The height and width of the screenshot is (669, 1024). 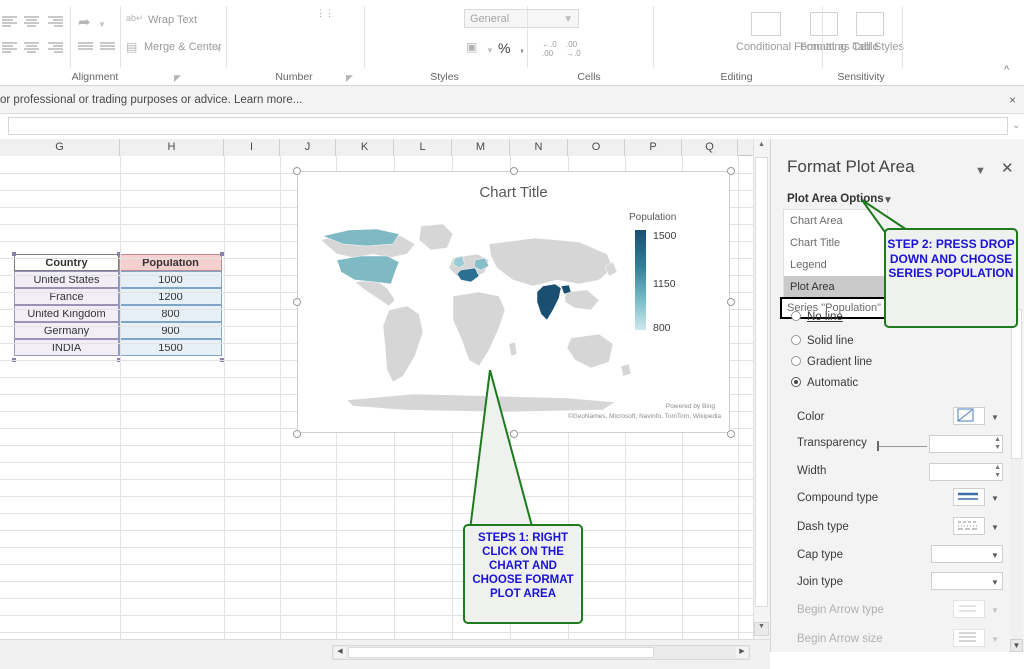 I want to click on message-bar-close-icon: ×, so click(x=1012, y=100).